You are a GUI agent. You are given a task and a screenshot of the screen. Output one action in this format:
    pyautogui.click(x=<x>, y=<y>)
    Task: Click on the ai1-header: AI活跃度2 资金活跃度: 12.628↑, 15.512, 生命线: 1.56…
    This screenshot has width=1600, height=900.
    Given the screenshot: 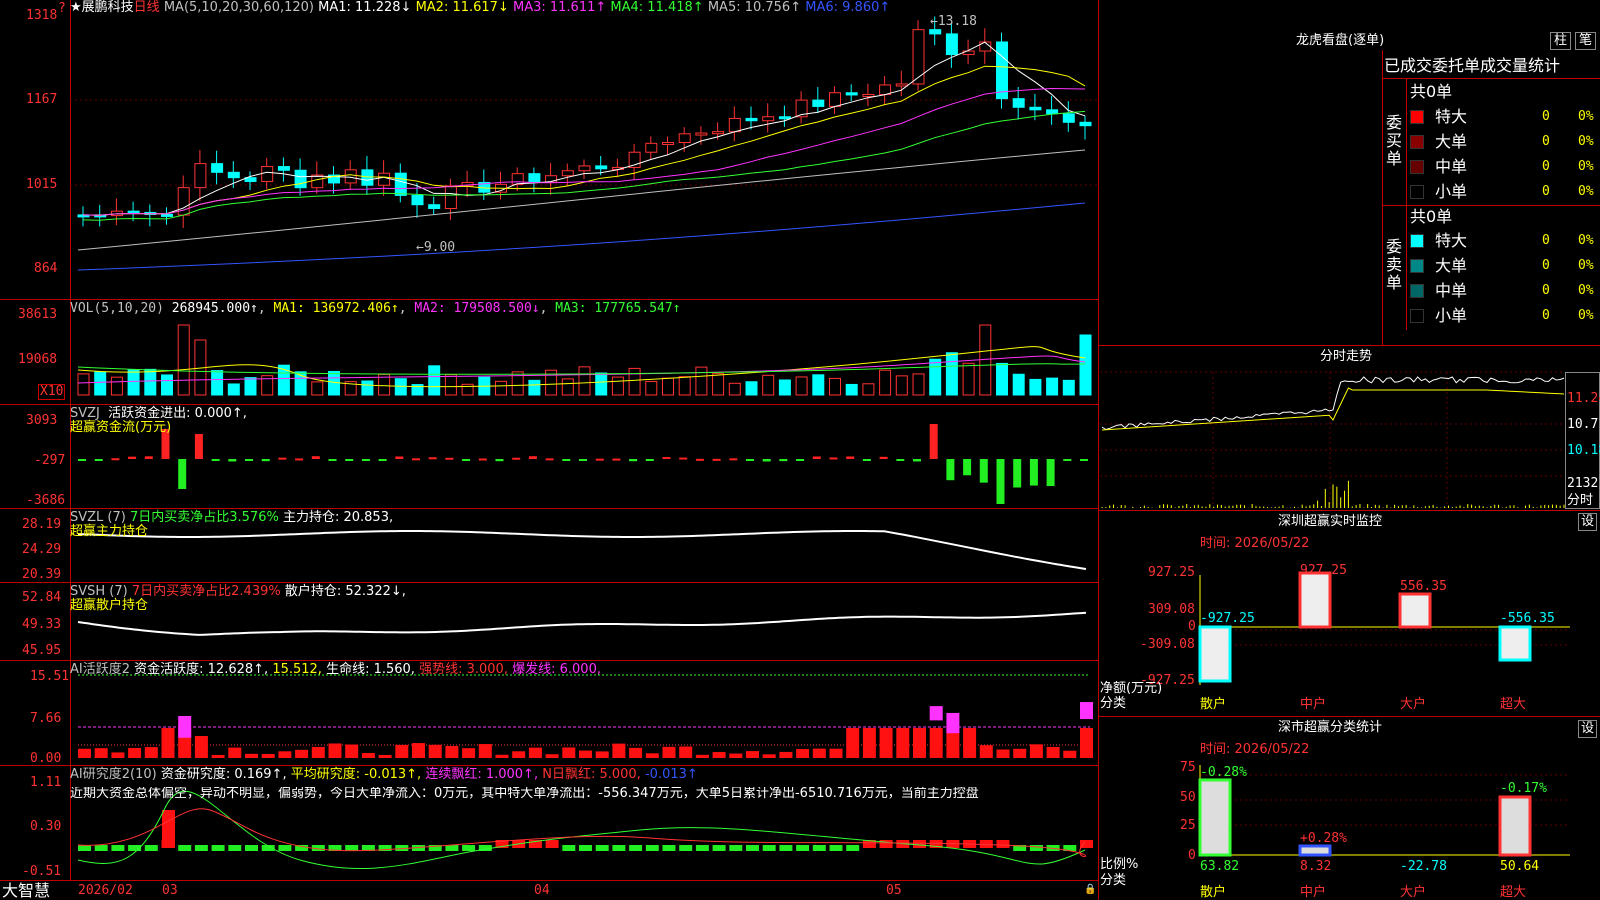 What is the action you would take?
    pyautogui.click(x=335, y=669)
    